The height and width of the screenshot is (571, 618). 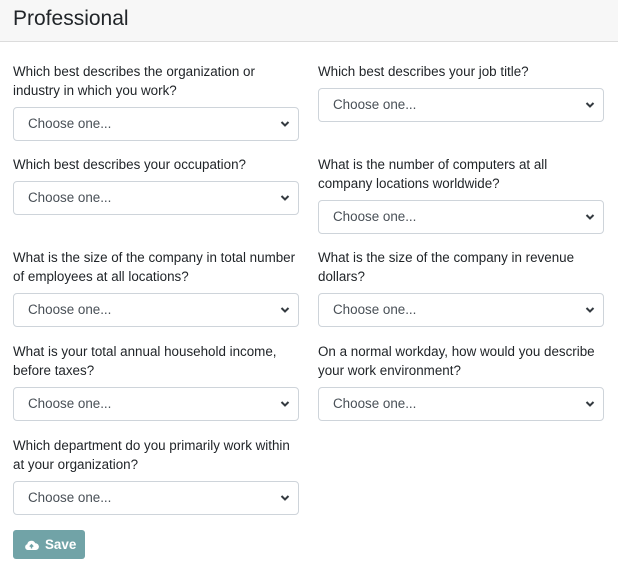 I want to click on save-button-label: Save, so click(x=61, y=544).